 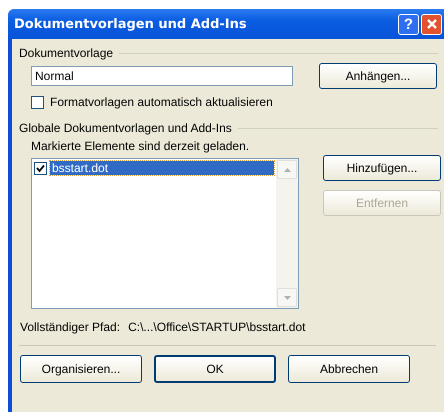 What do you see at coordinates (287, 298) in the screenshot?
I see `down-arrow-icon` at bounding box center [287, 298].